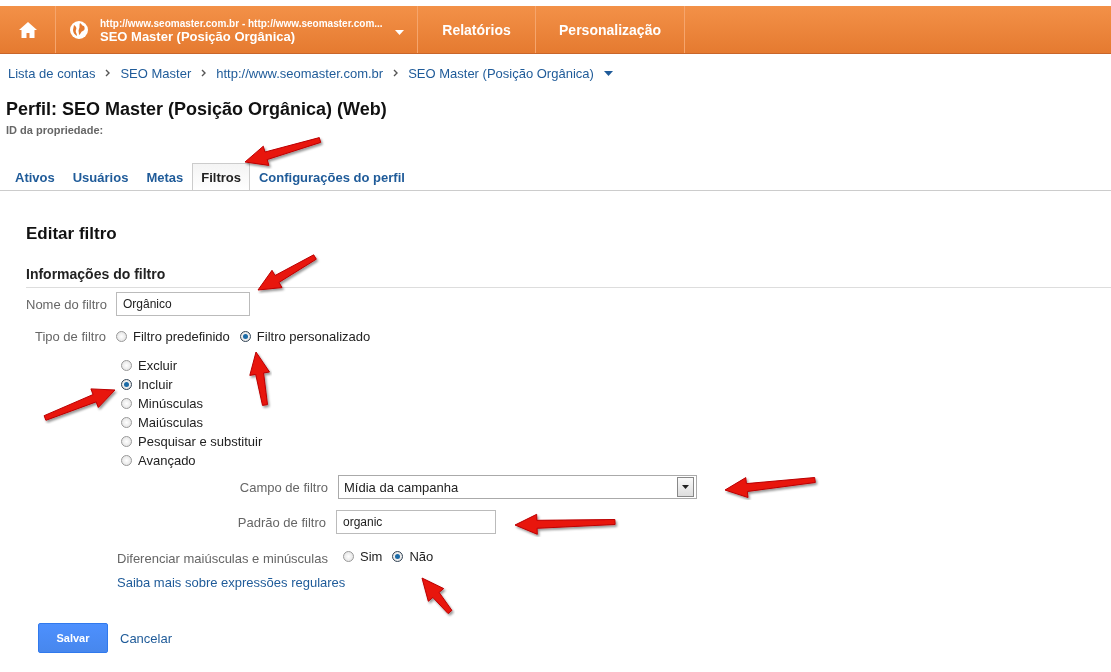  Describe the element at coordinates (156, 73) in the screenshot. I see `breadcrumb-link: SEO Master` at that location.